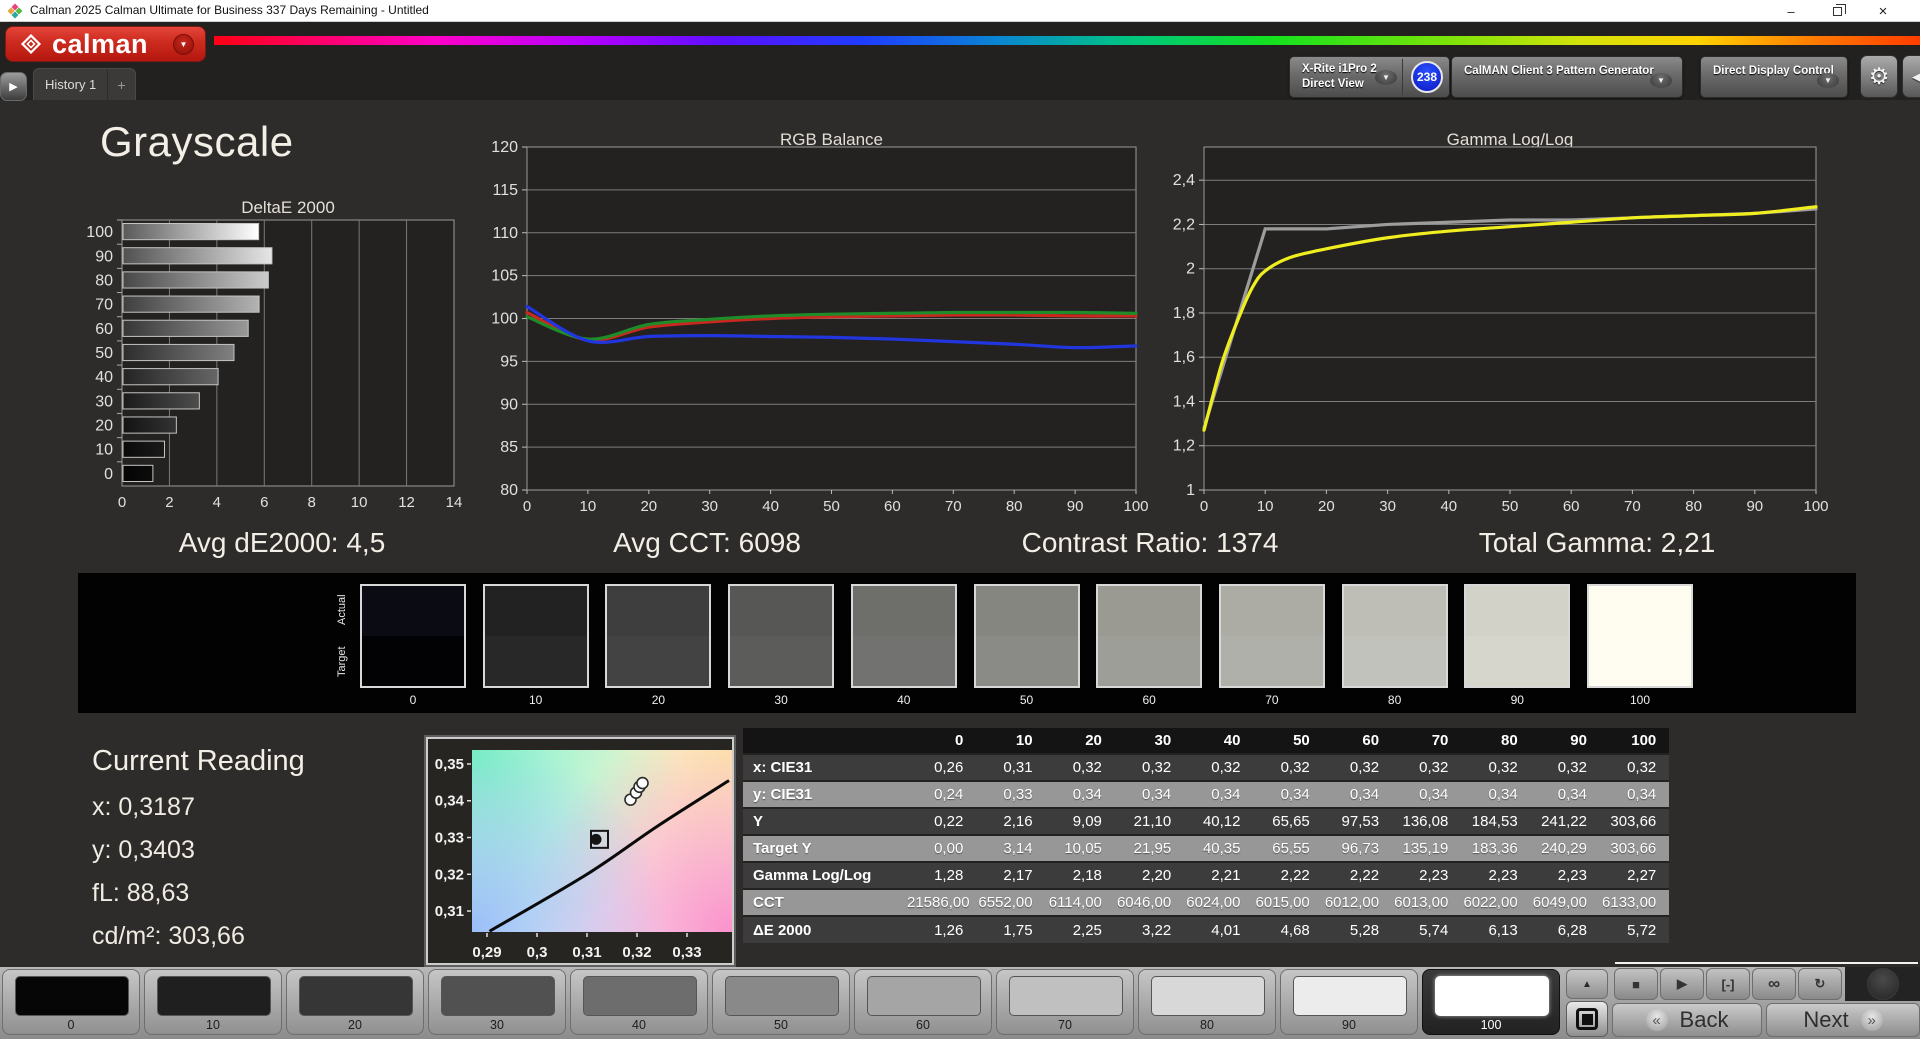 Image resolution: width=1920 pixels, height=1039 pixels. I want to click on back-button: « Back, so click(1687, 1020).